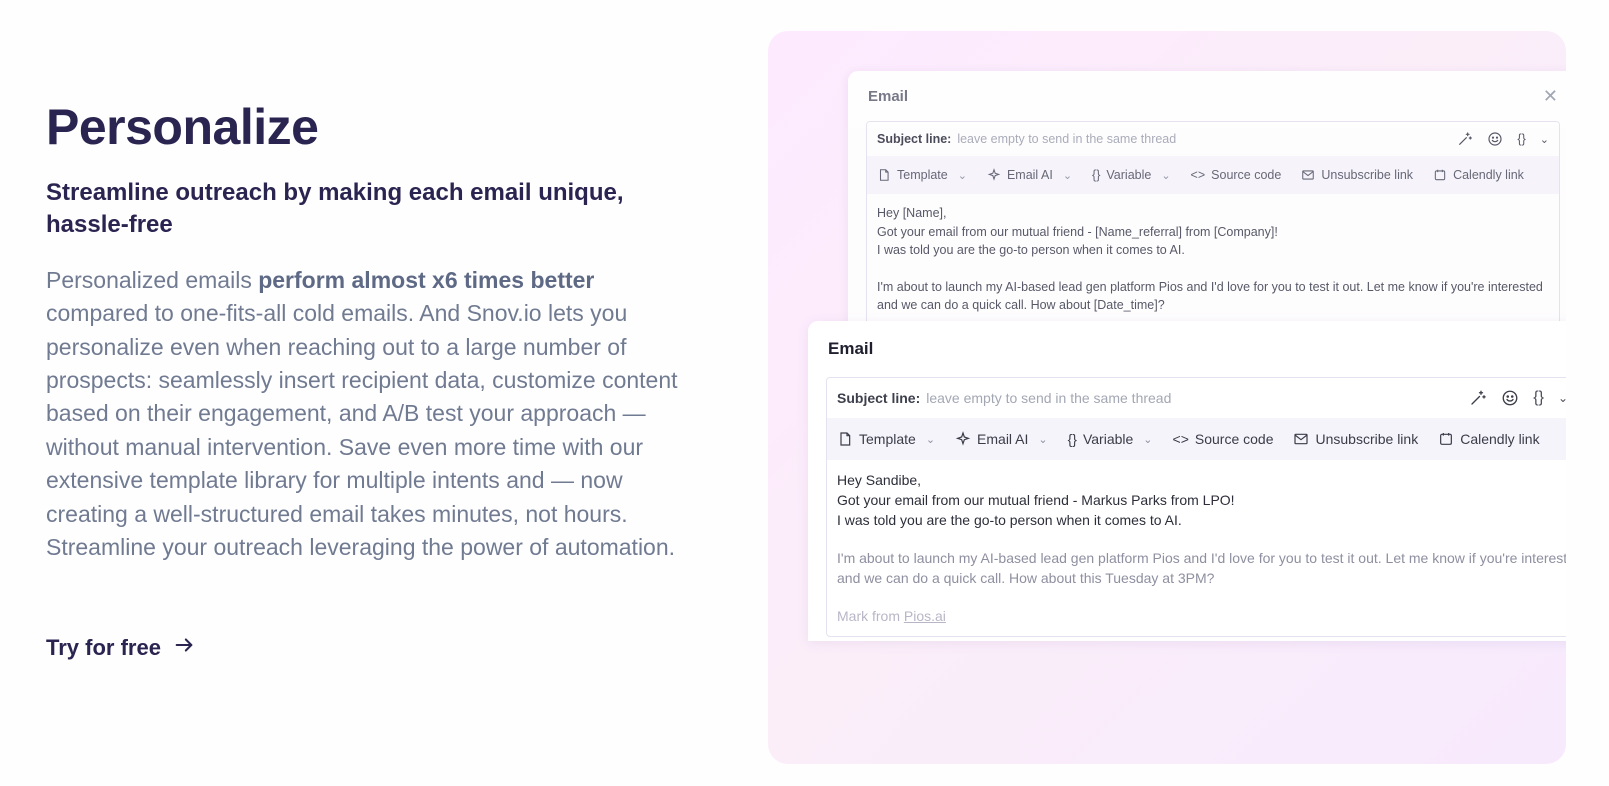  Describe the element at coordinates (152, 279) in the screenshot. I see `description-start: Personalized emails` at that location.